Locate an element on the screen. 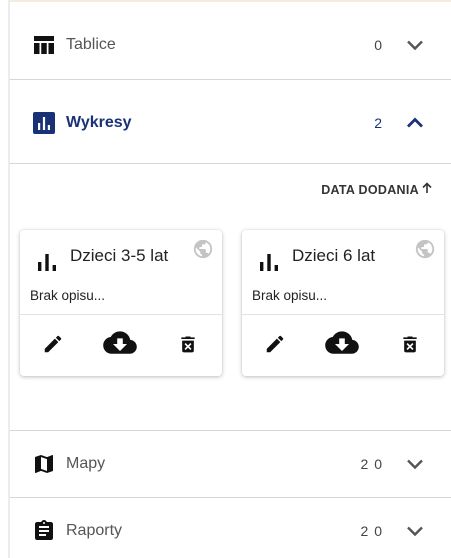 This screenshot has width=451, height=558. arrow-up-icon is located at coordinates (427, 189).